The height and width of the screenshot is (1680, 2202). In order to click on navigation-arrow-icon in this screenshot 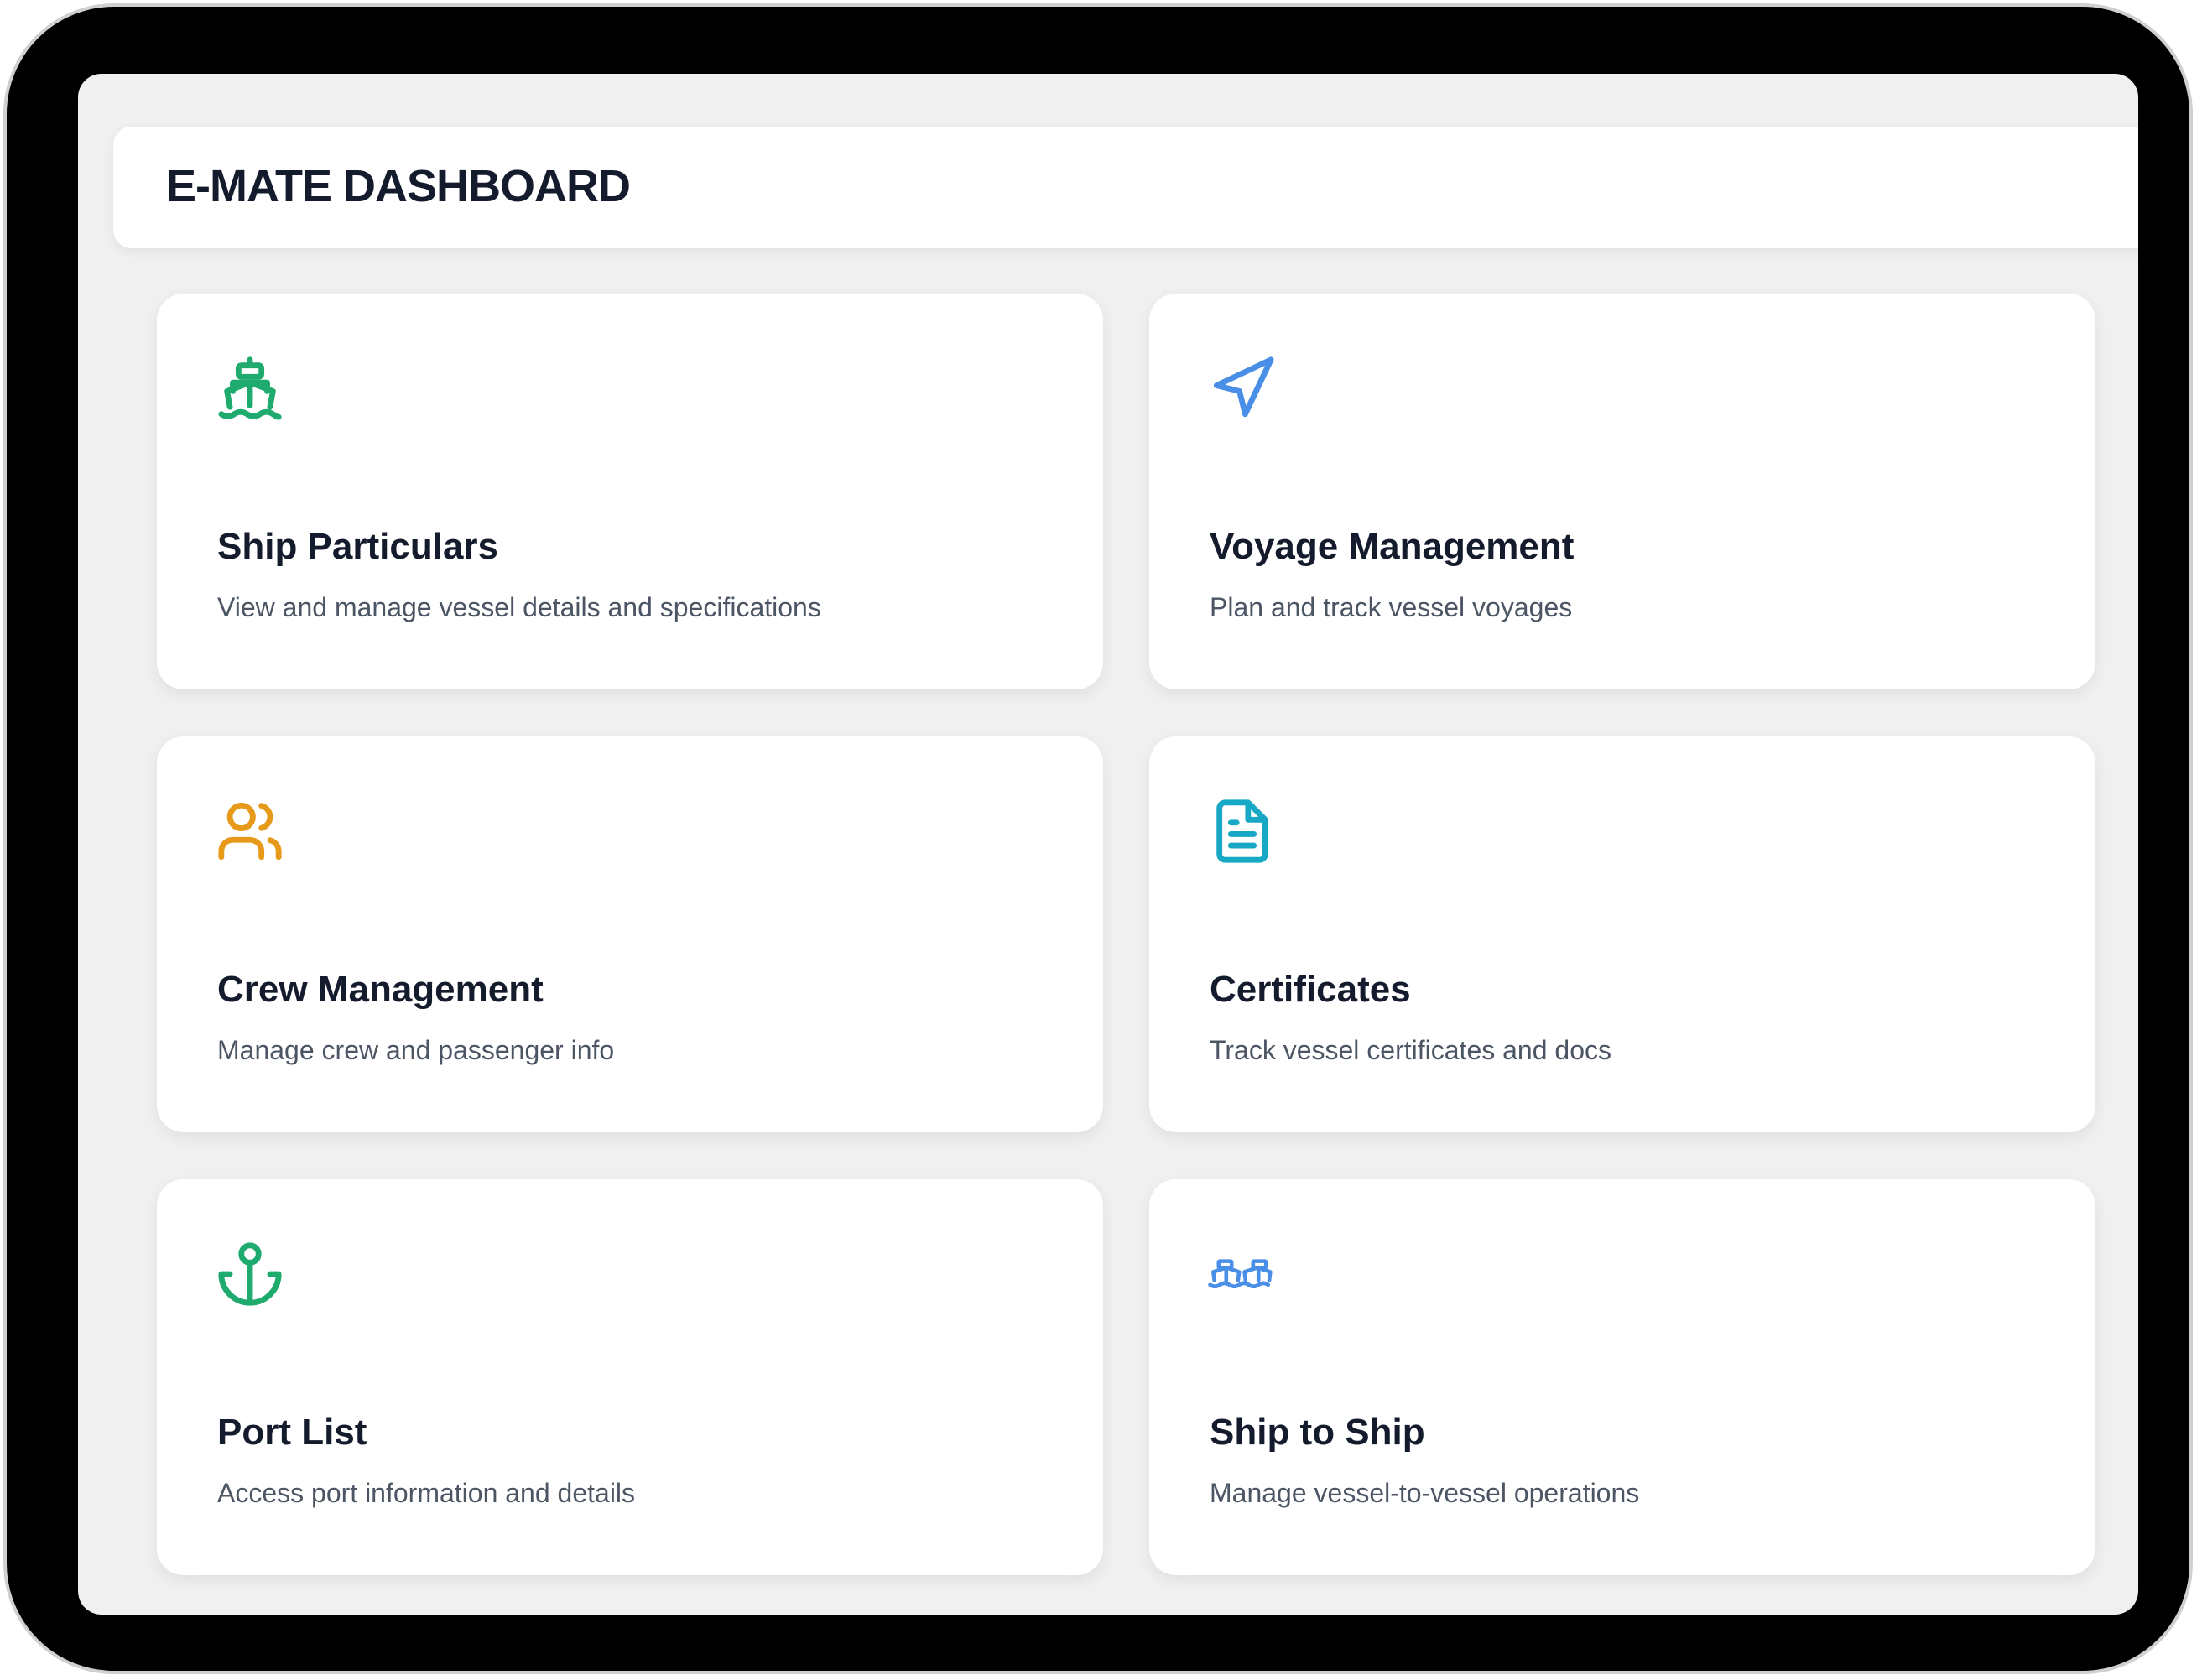, I will do `click(1242, 388)`.